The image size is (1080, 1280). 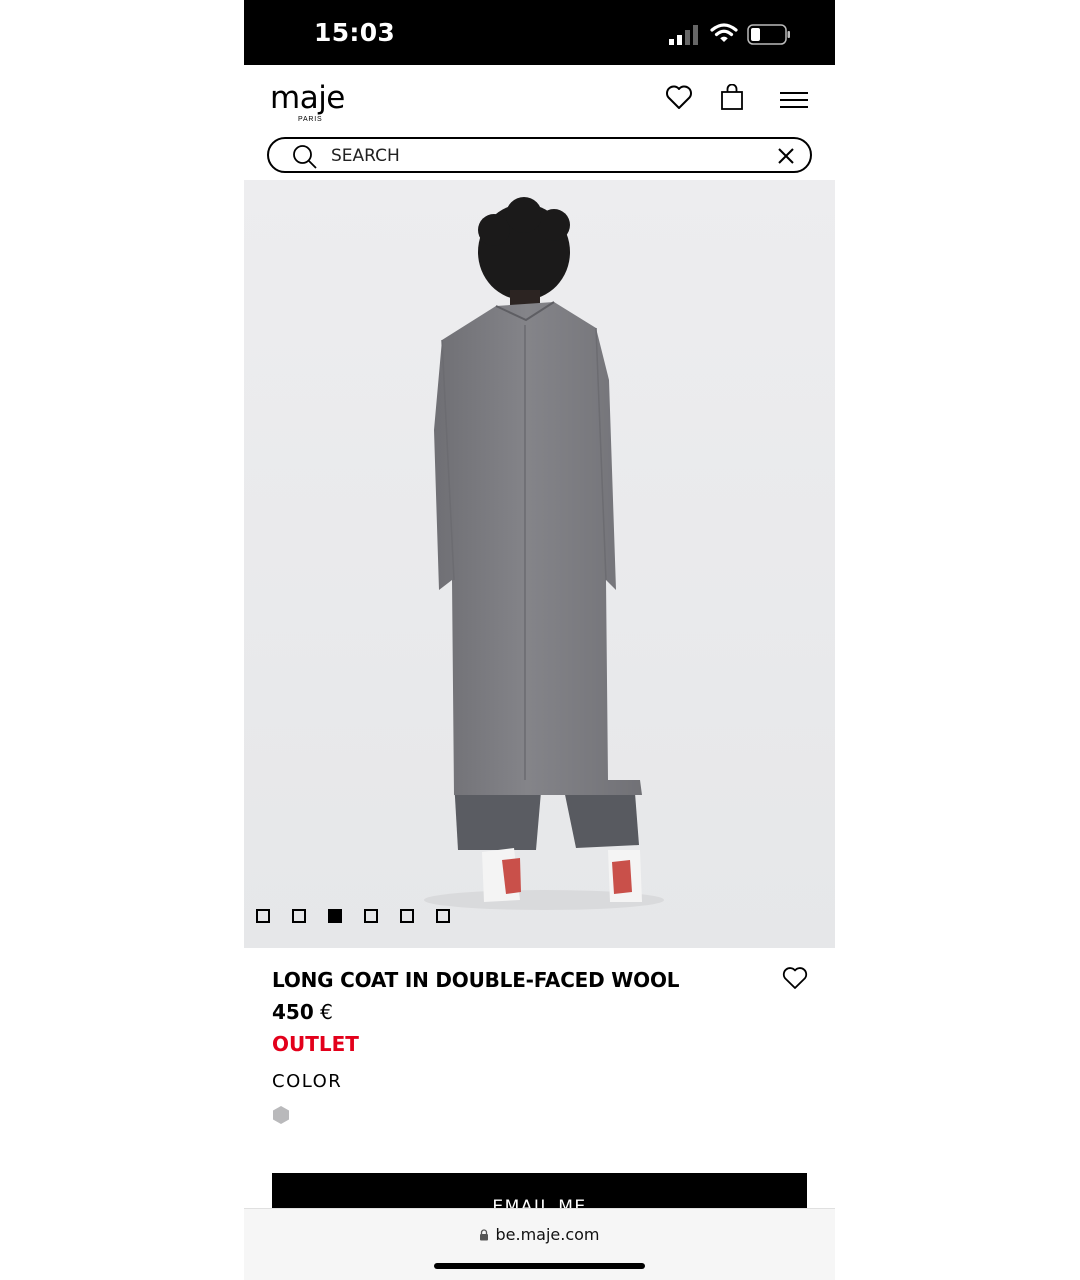 I want to click on outlet-badge: OUTLET, so click(x=315, y=1044).